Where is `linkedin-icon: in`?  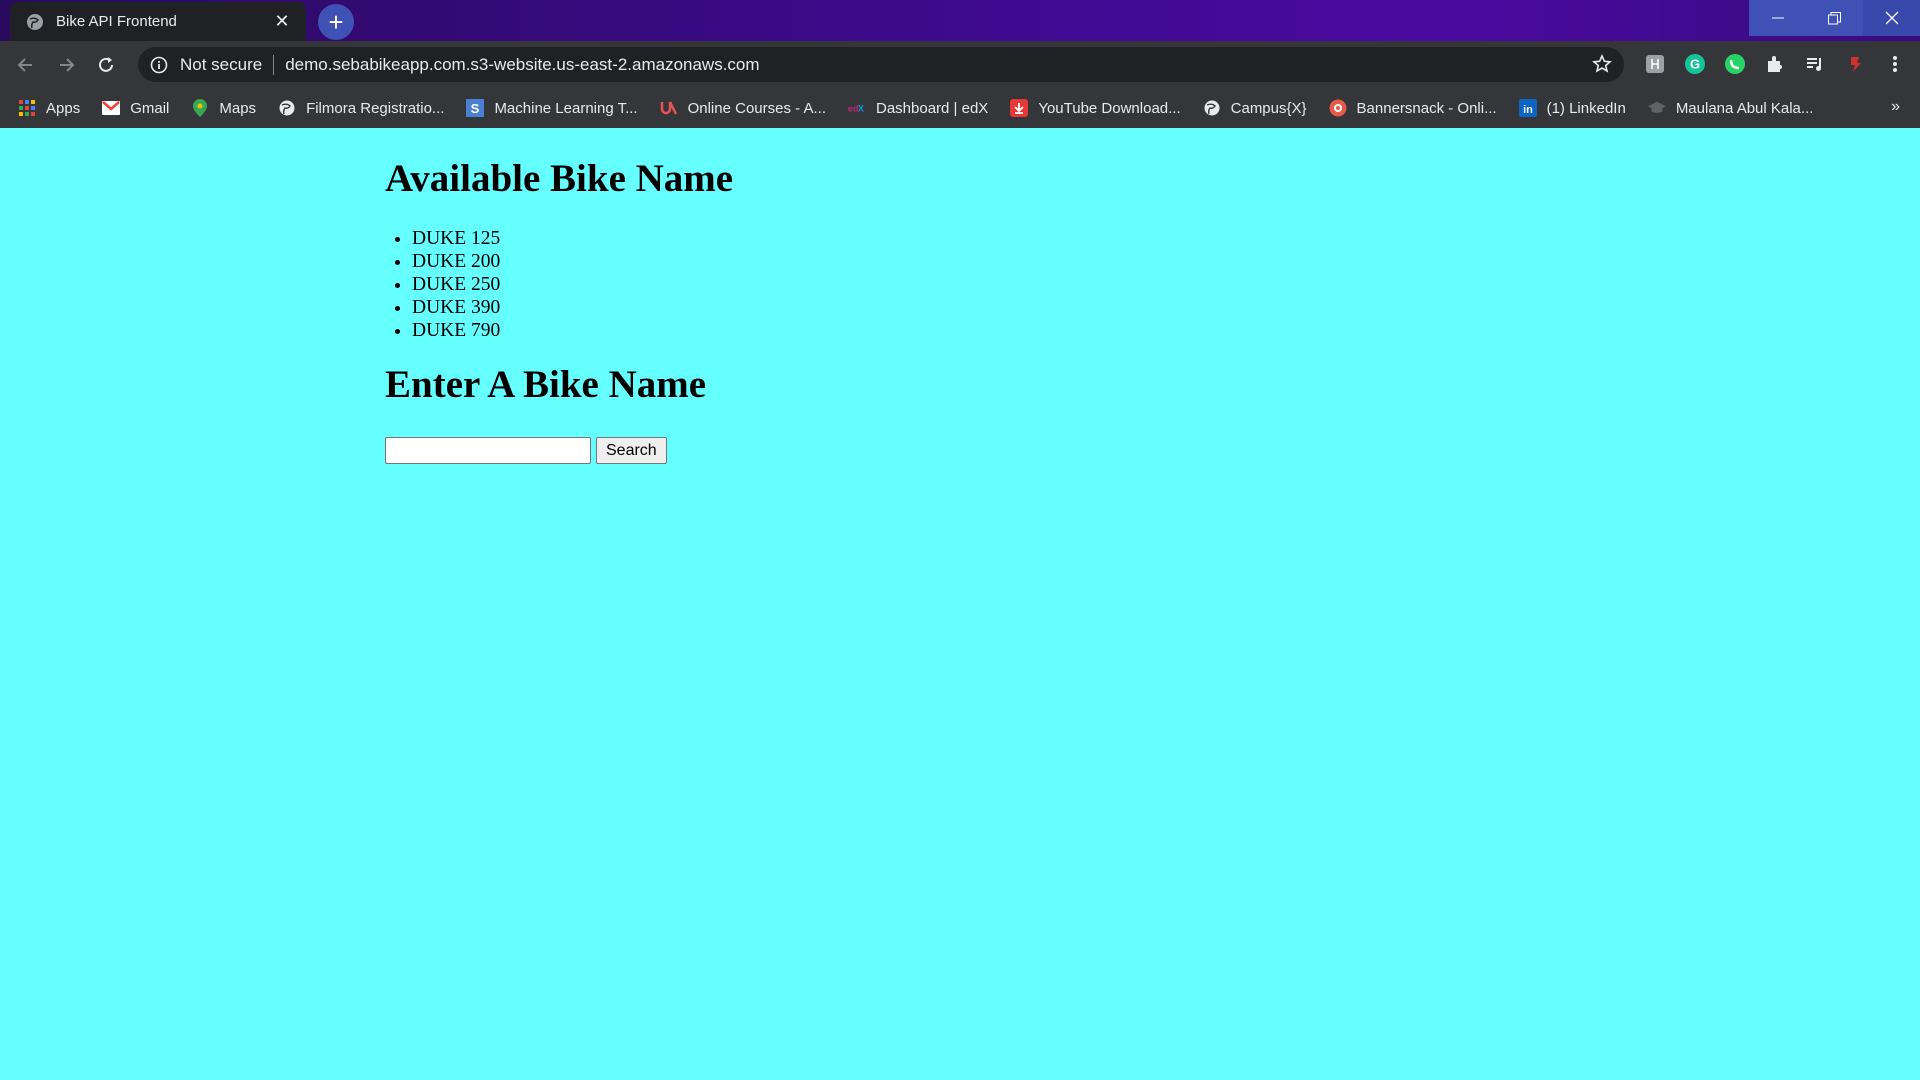 linkedin-icon: in is located at coordinates (1527, 108).